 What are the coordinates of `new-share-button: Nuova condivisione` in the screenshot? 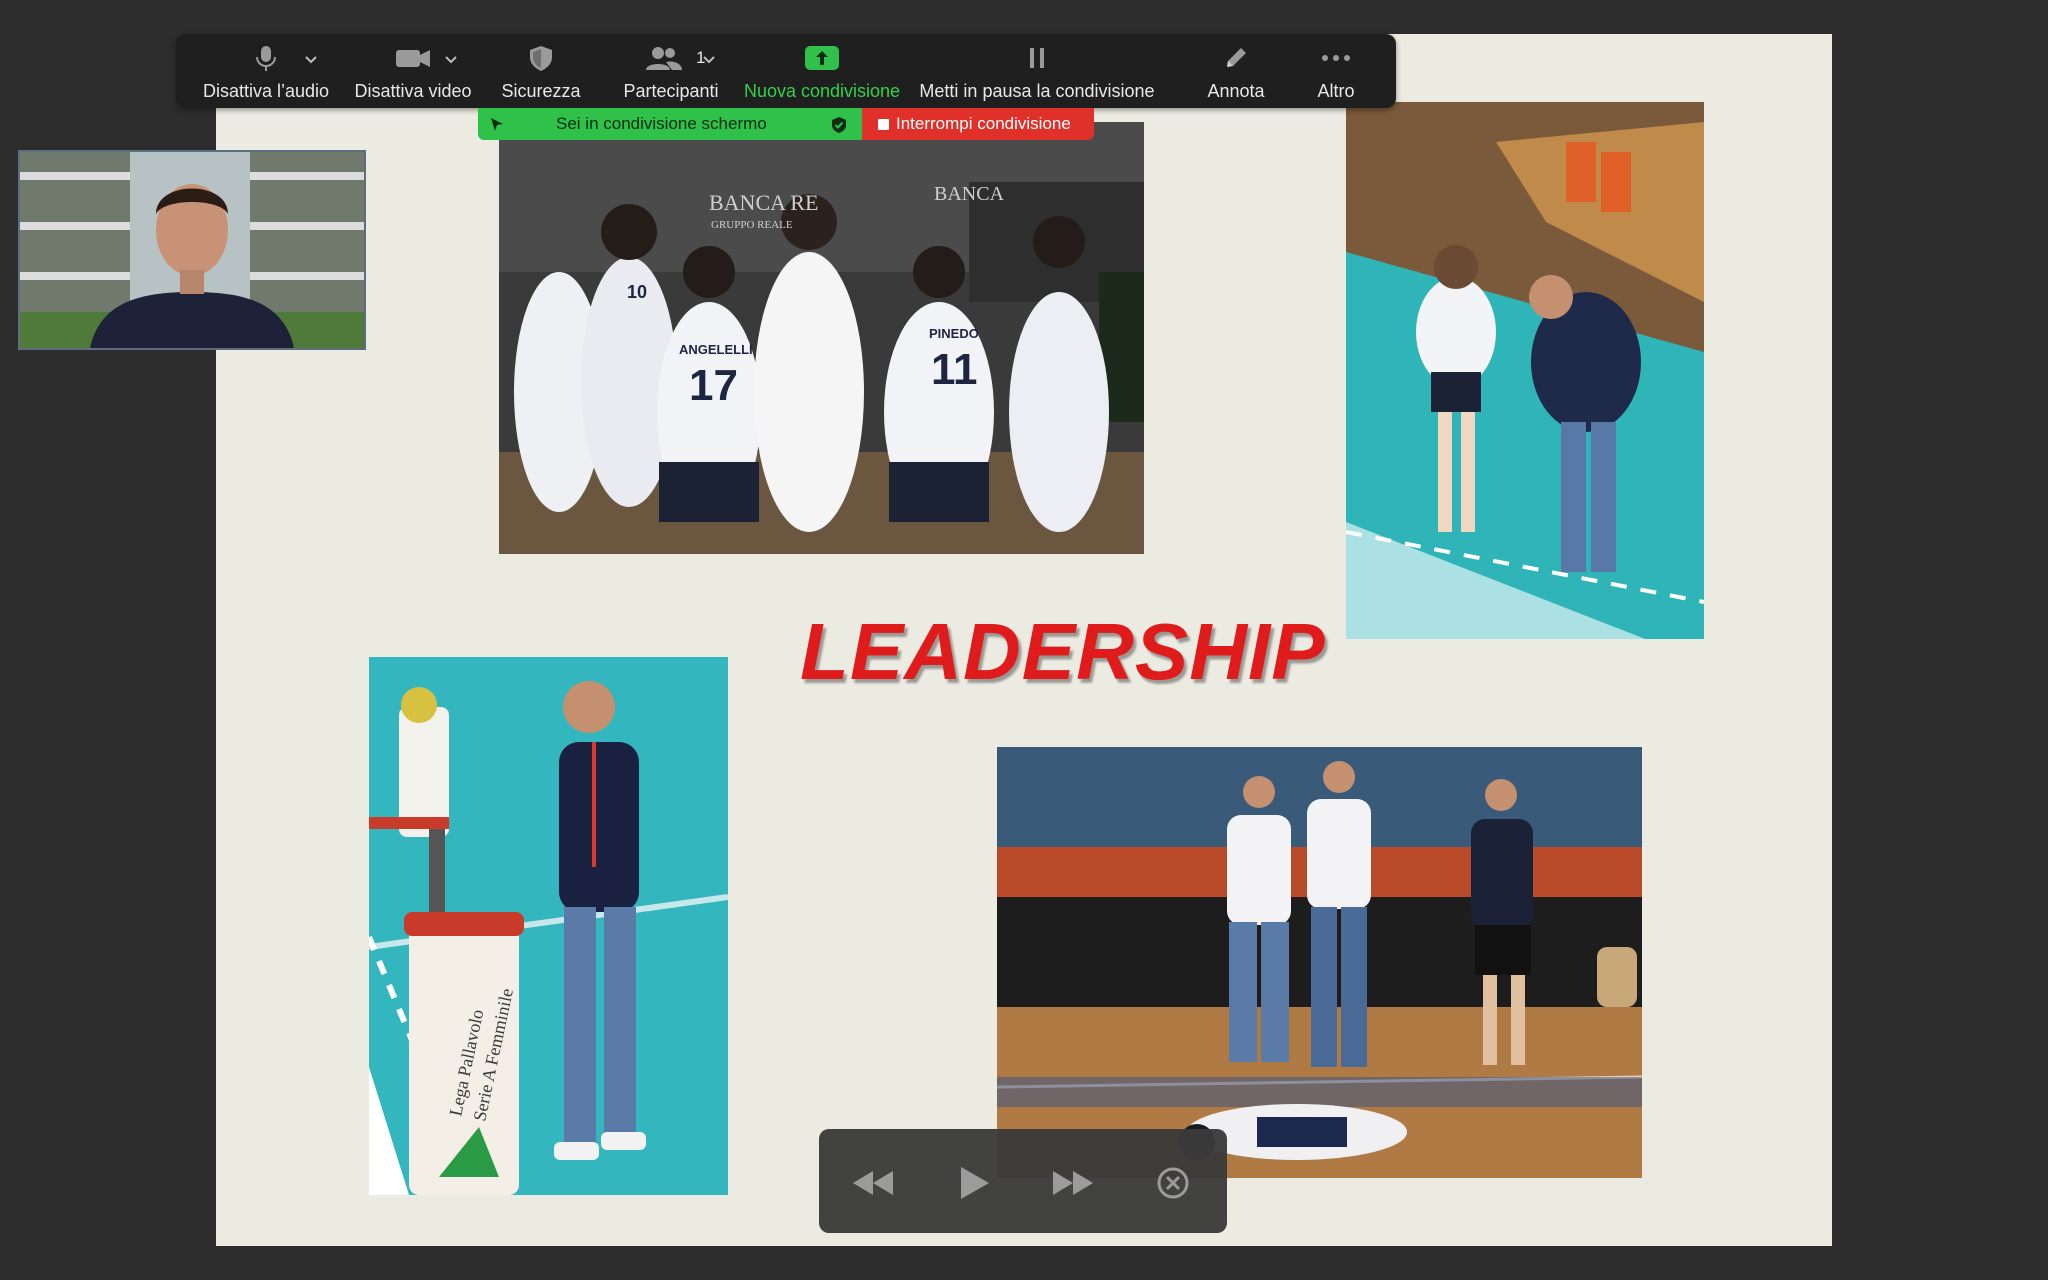 It's located at (822, 71).